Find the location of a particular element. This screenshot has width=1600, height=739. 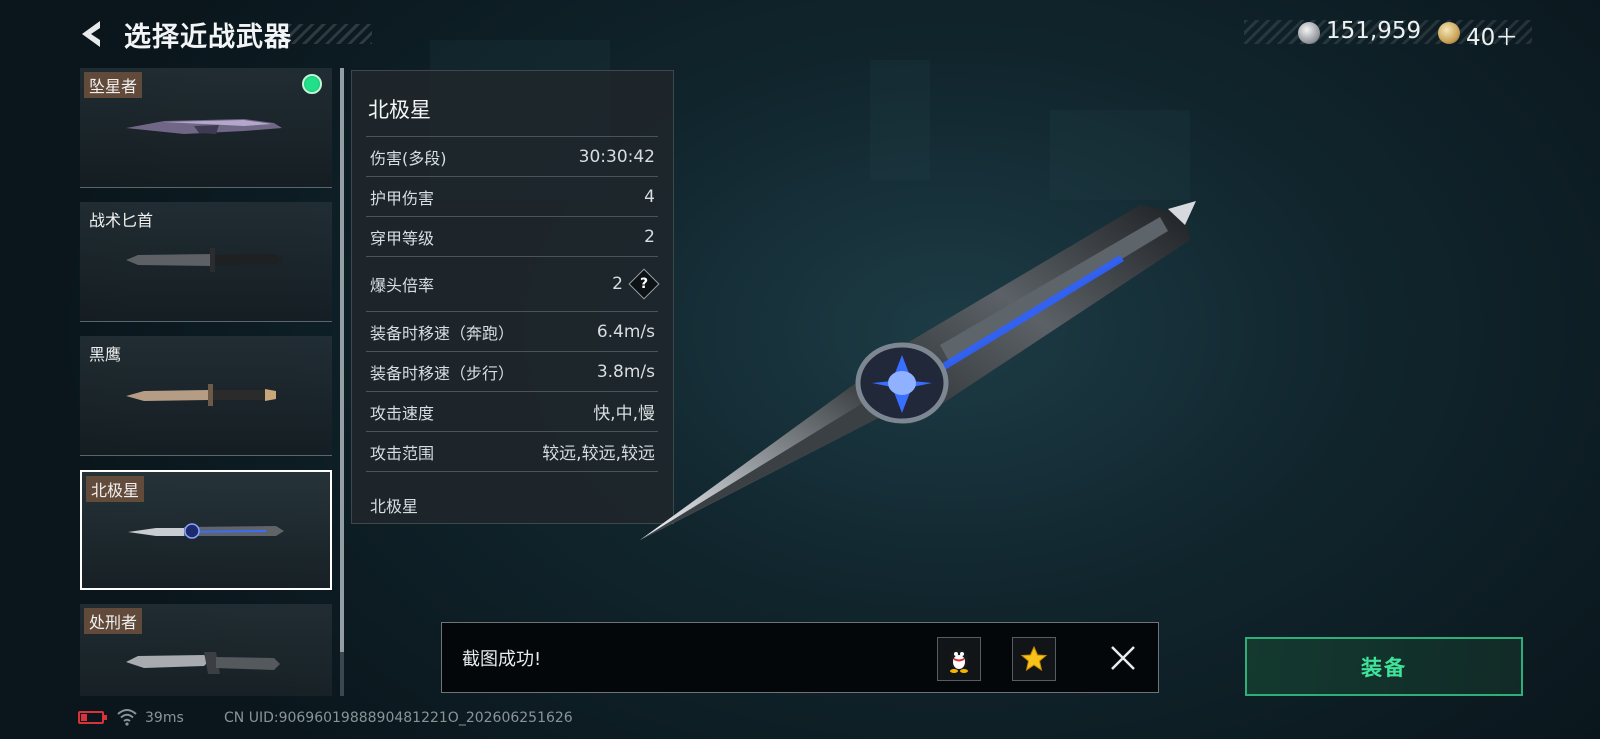

close-toast-button is located at coordinates (1123, 658).